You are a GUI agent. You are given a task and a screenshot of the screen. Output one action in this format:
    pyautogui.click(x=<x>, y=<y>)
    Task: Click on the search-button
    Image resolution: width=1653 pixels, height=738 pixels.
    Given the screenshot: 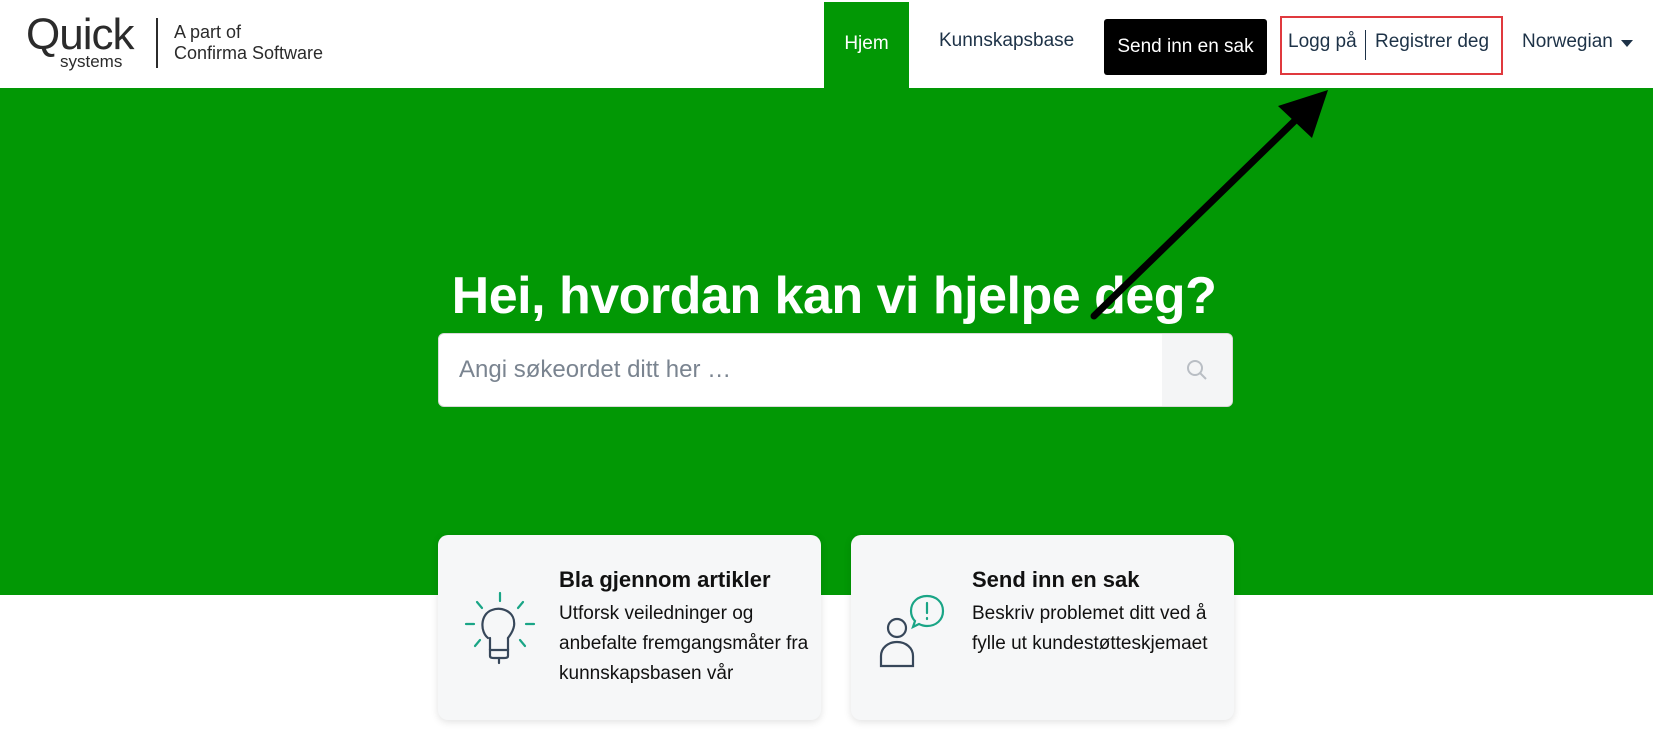 What is the action you would take?
    pyautogui.click(x=1197, y=370)
    